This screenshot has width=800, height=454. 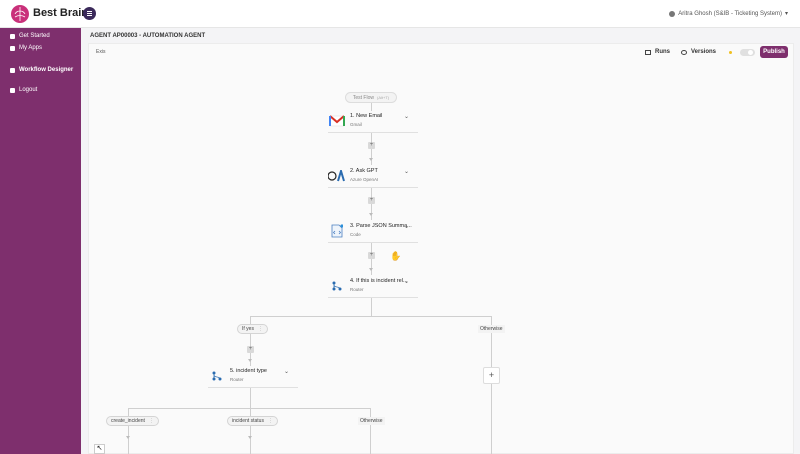 I want to click on versions-button: Versions, so click(x=698, y=52).